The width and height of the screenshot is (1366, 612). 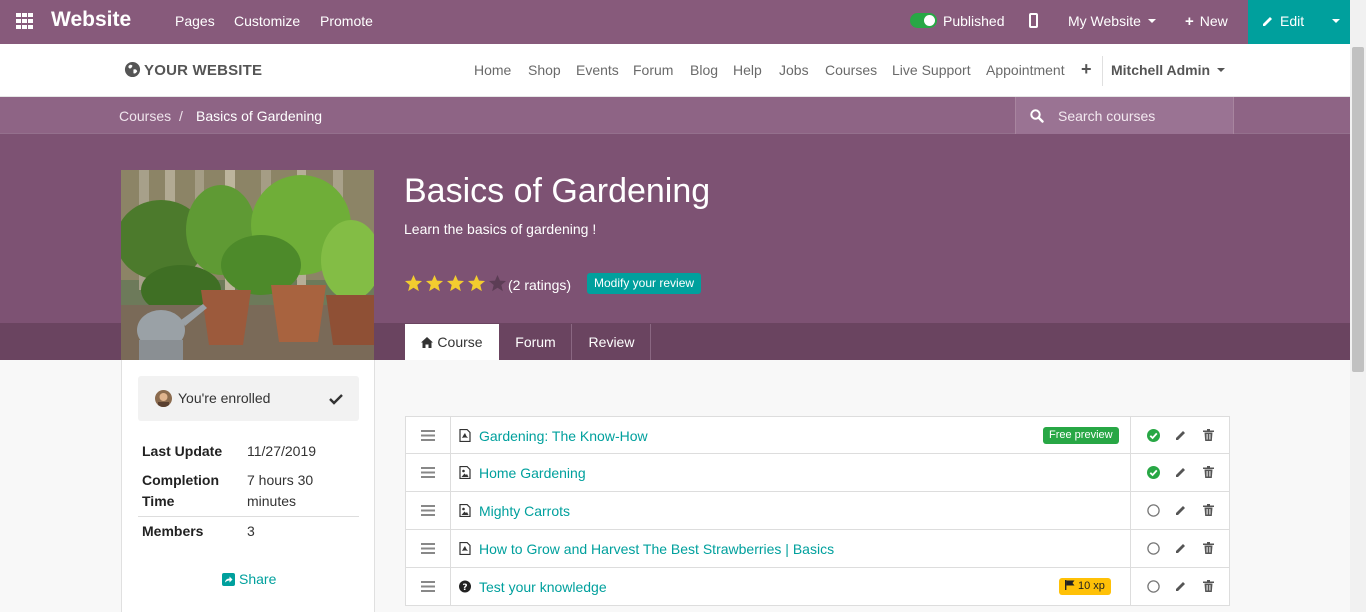 What do you see at coordinates (1102, 71) in the screenshot?
I see `nav-divider` at bounding box center [1102, 71].